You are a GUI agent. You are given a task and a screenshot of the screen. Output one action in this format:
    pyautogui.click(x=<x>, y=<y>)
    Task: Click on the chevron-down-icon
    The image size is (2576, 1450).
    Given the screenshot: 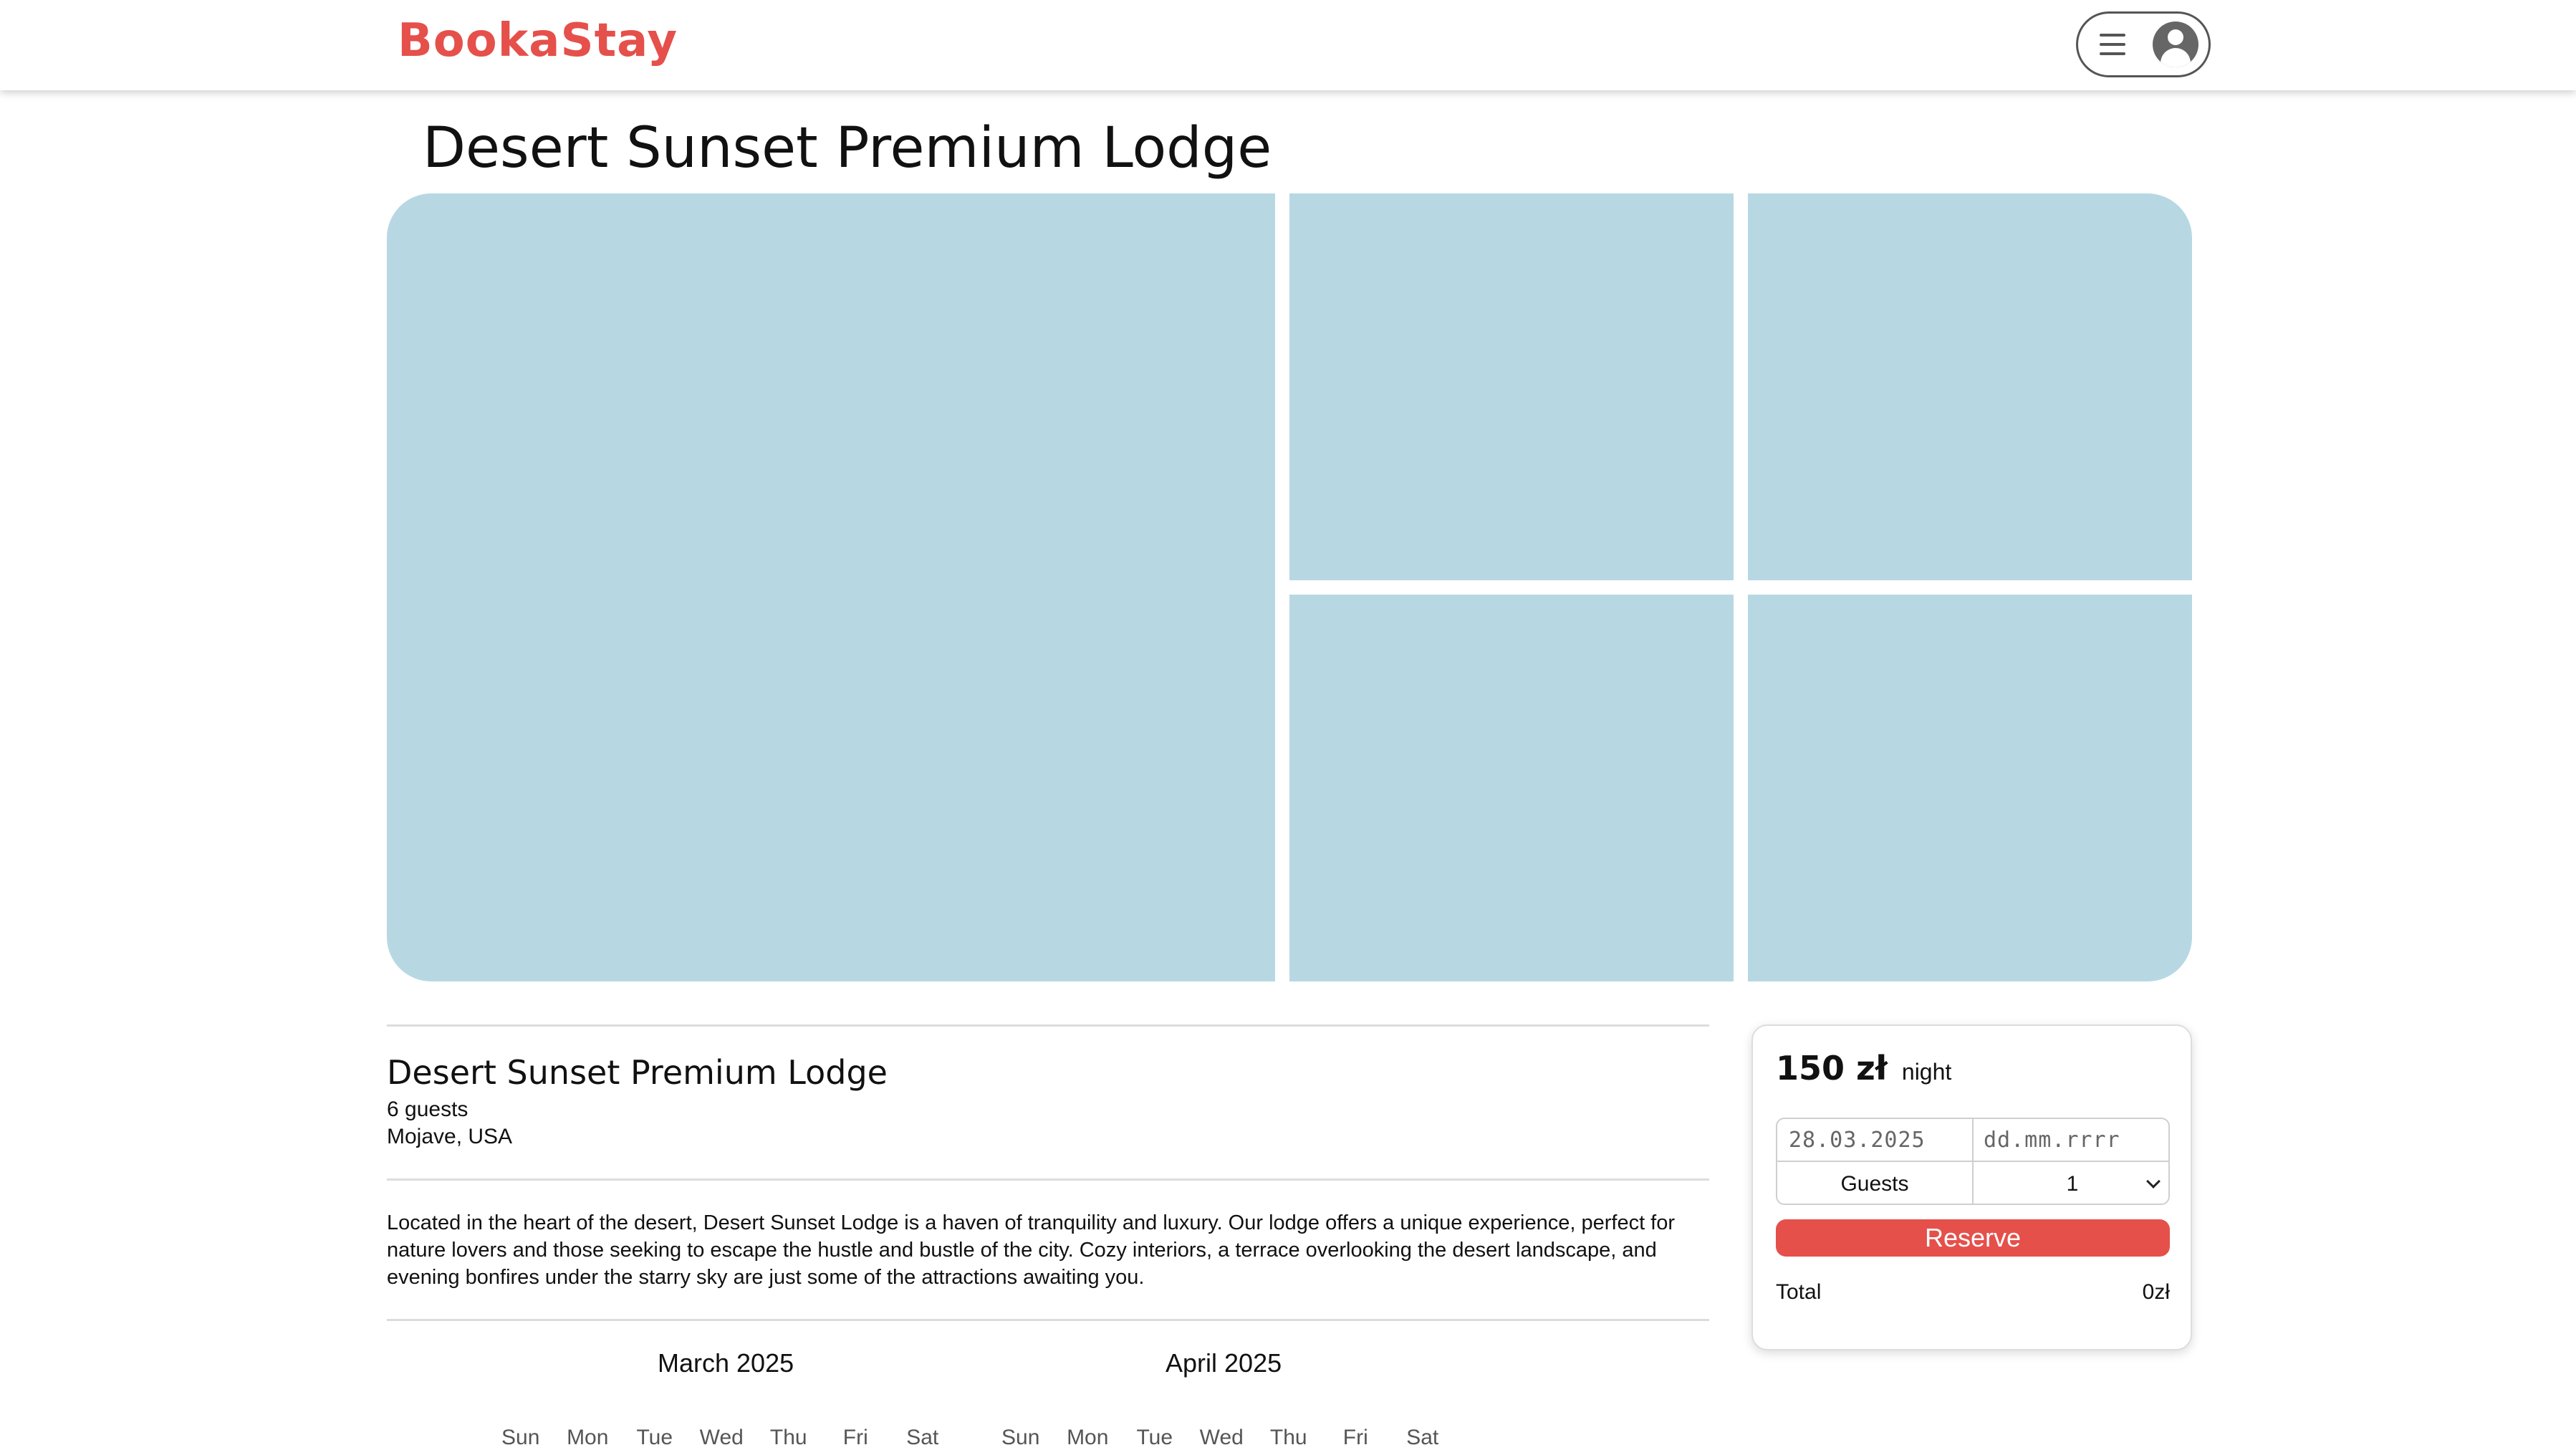 What is the action you would take?
    pyautogui.click(x=2153, y=1181)
    